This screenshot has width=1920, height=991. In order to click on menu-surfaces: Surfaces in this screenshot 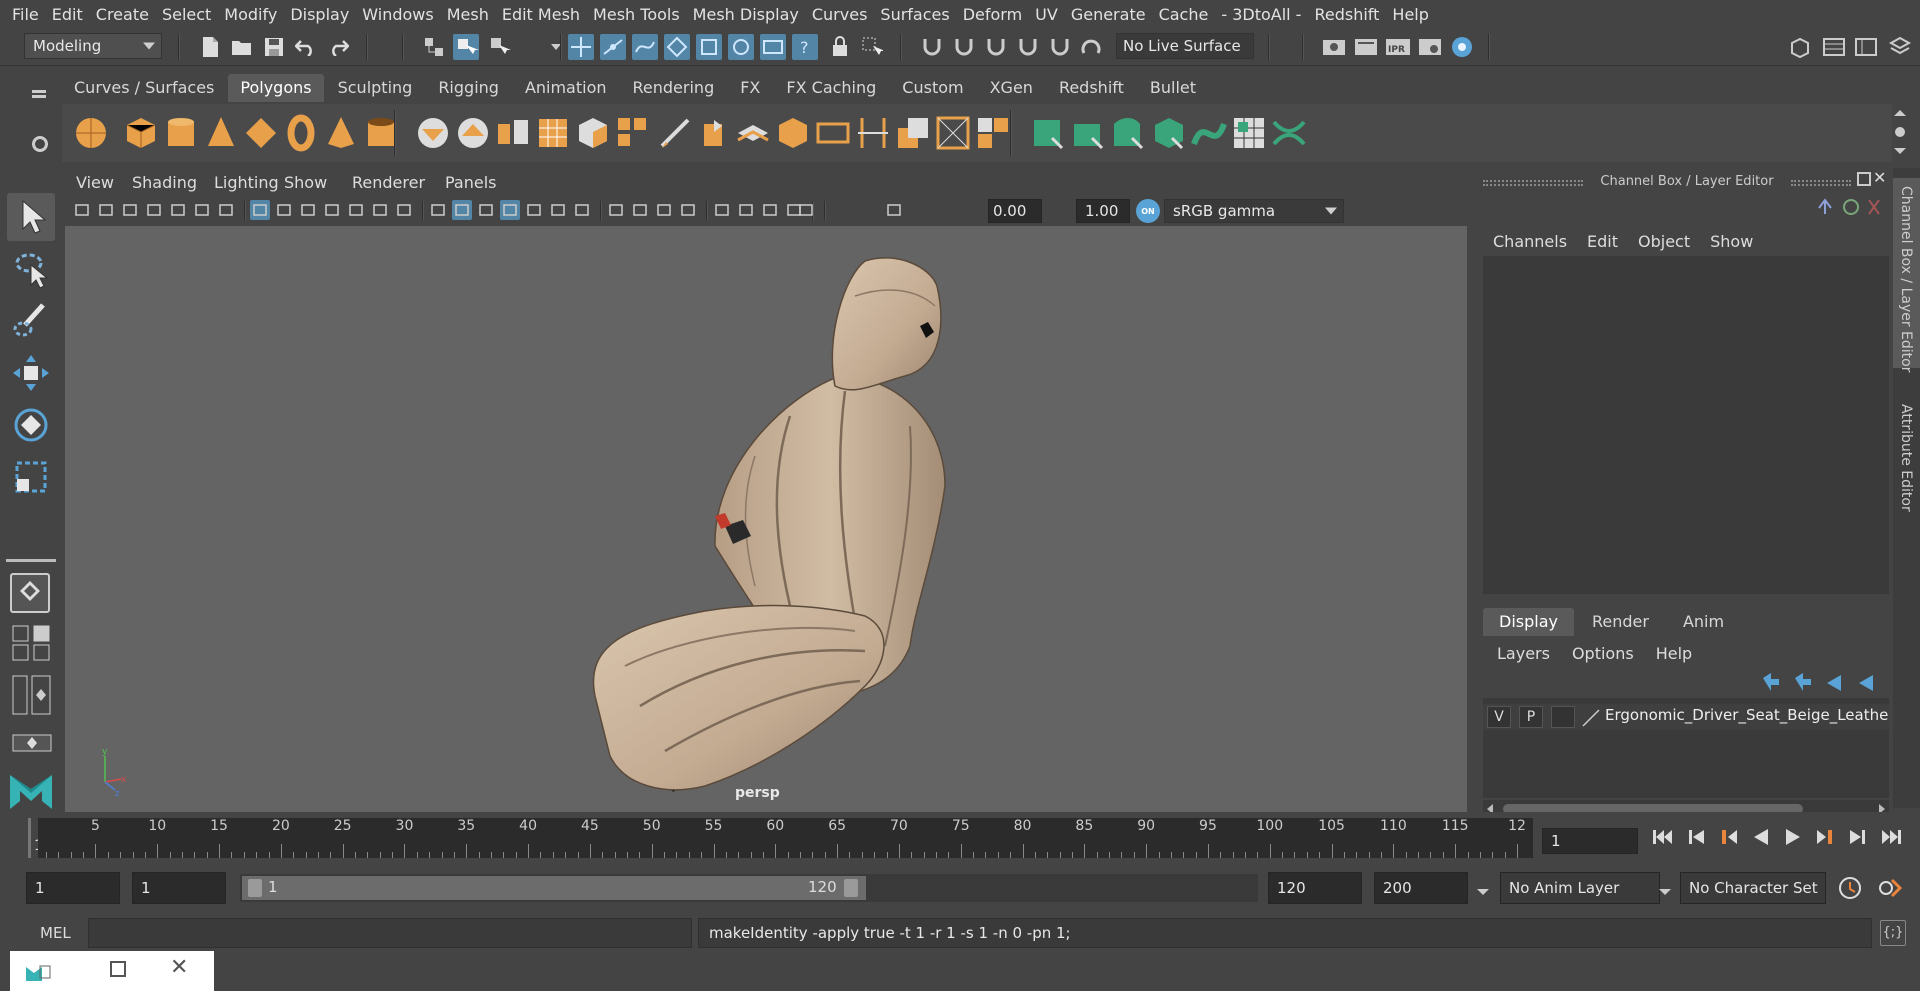, I will do `click(914, 14)`.